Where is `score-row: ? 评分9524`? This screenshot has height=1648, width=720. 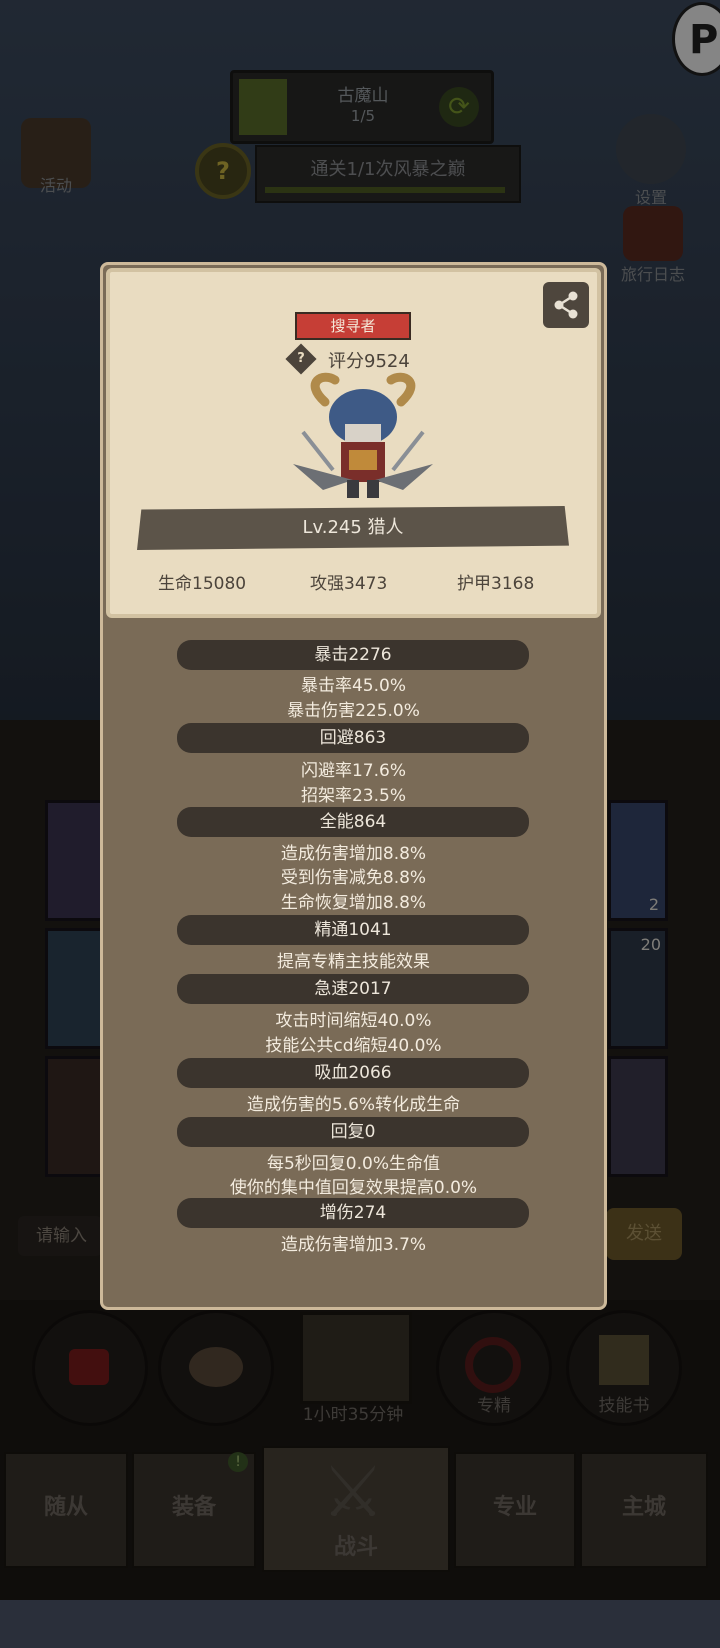
score-row: ? 评分9524 is located at coordinates (362, 359).